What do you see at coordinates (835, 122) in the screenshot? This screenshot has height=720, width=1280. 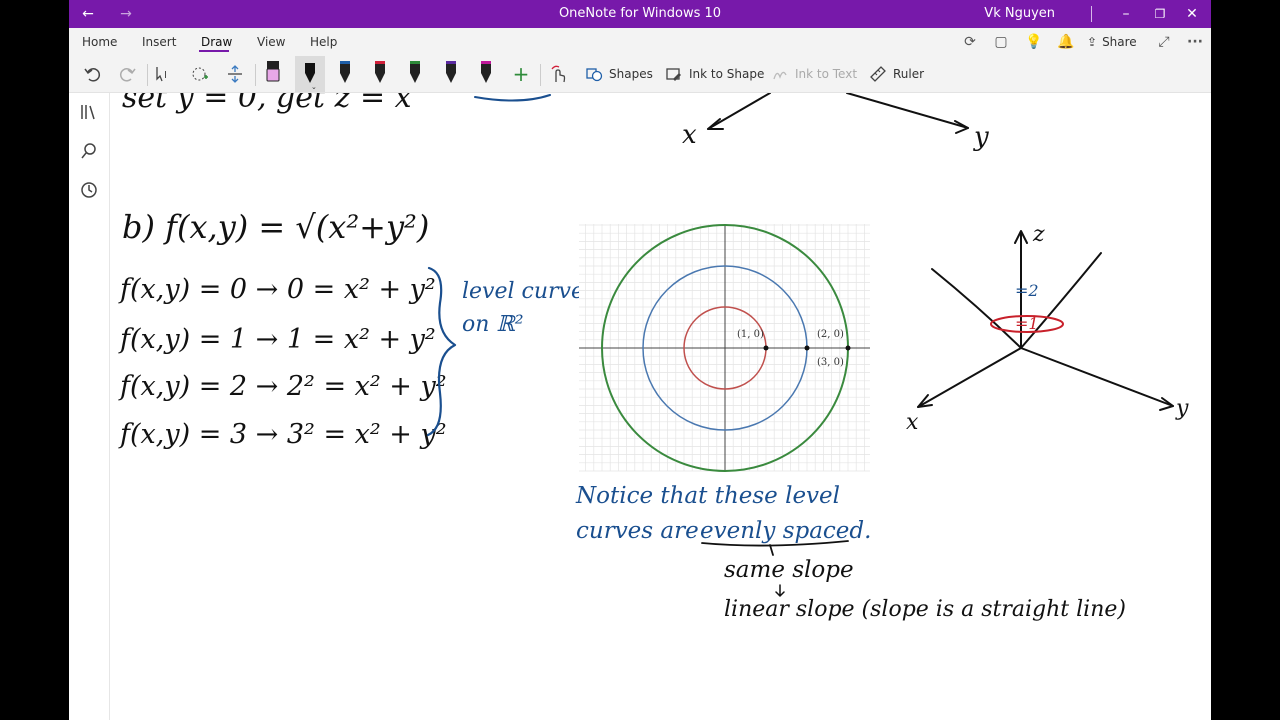 I see `top-axes-sketch: x y` at bounding box center [835, 122].